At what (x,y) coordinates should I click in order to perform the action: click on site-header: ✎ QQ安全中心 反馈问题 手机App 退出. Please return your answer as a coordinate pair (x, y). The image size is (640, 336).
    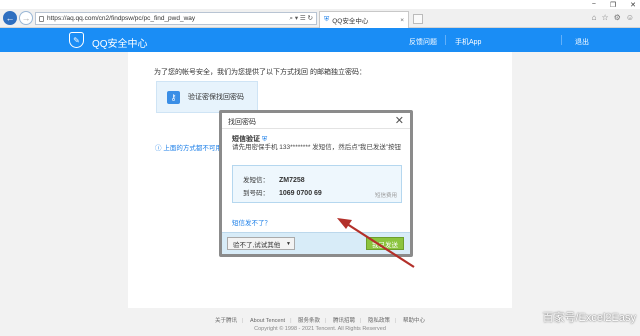
    Looking at the image, I should click on (320, 40).